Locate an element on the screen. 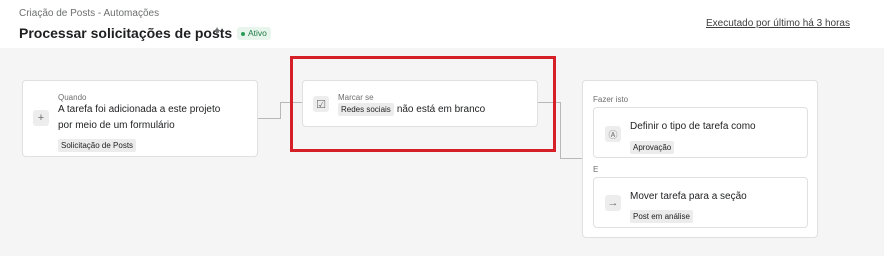  and-label: E is located at coordinates (596, 169).